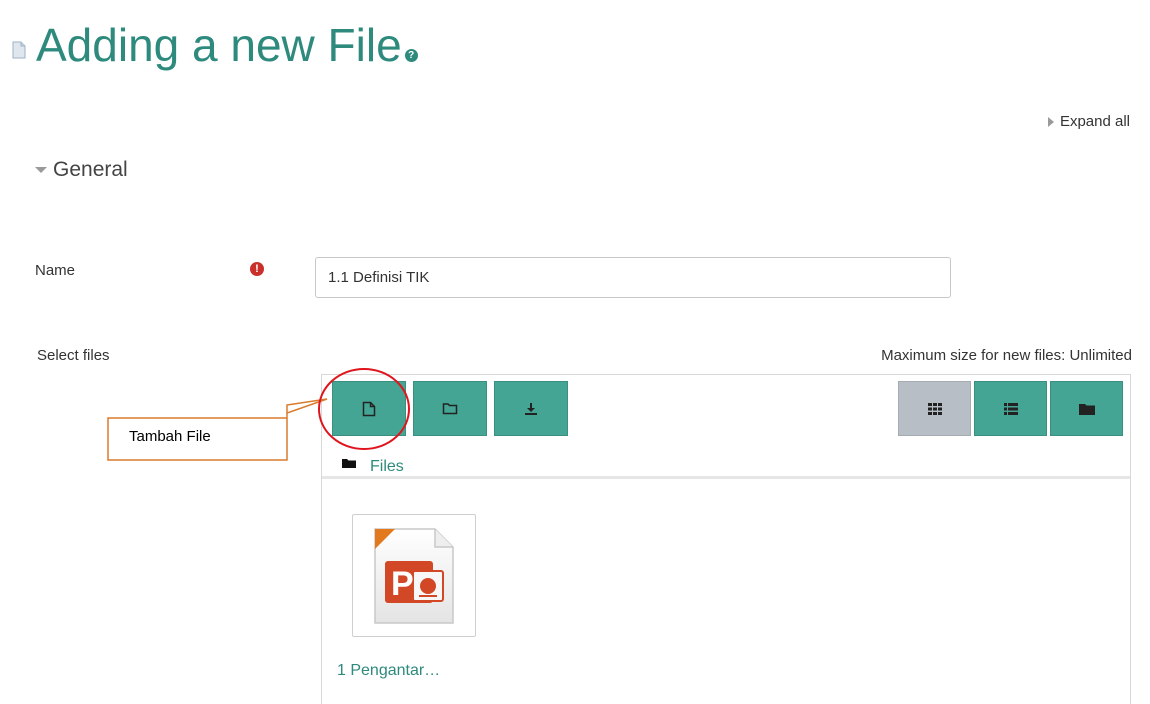 The height and width of the screenshot is (704, 1150). I want to click on callout-label: Tambah File, so click(170, 436).